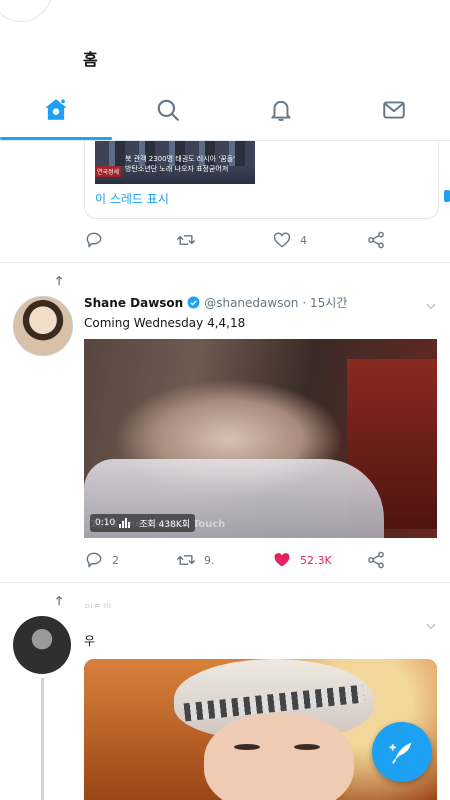  I want to click on volume-bars-icon, so click(125, 523).